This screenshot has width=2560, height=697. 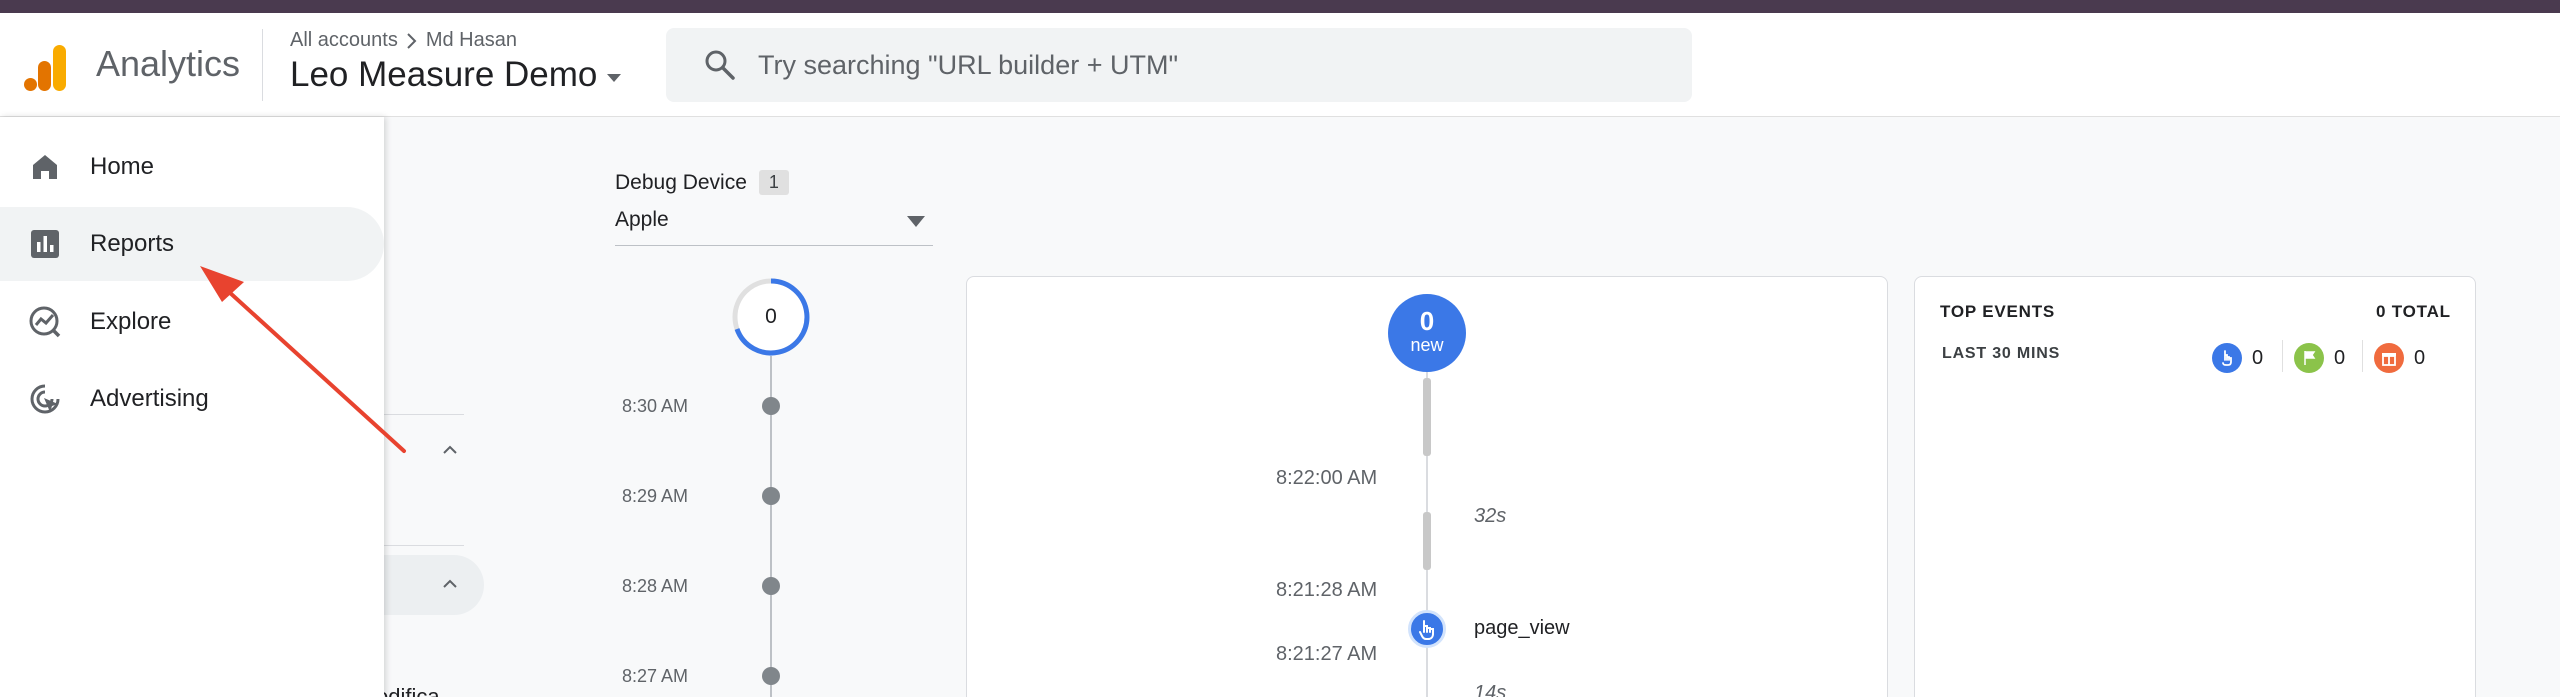 I want to click on page-view-event-icon, so click(x=1427, y=629).